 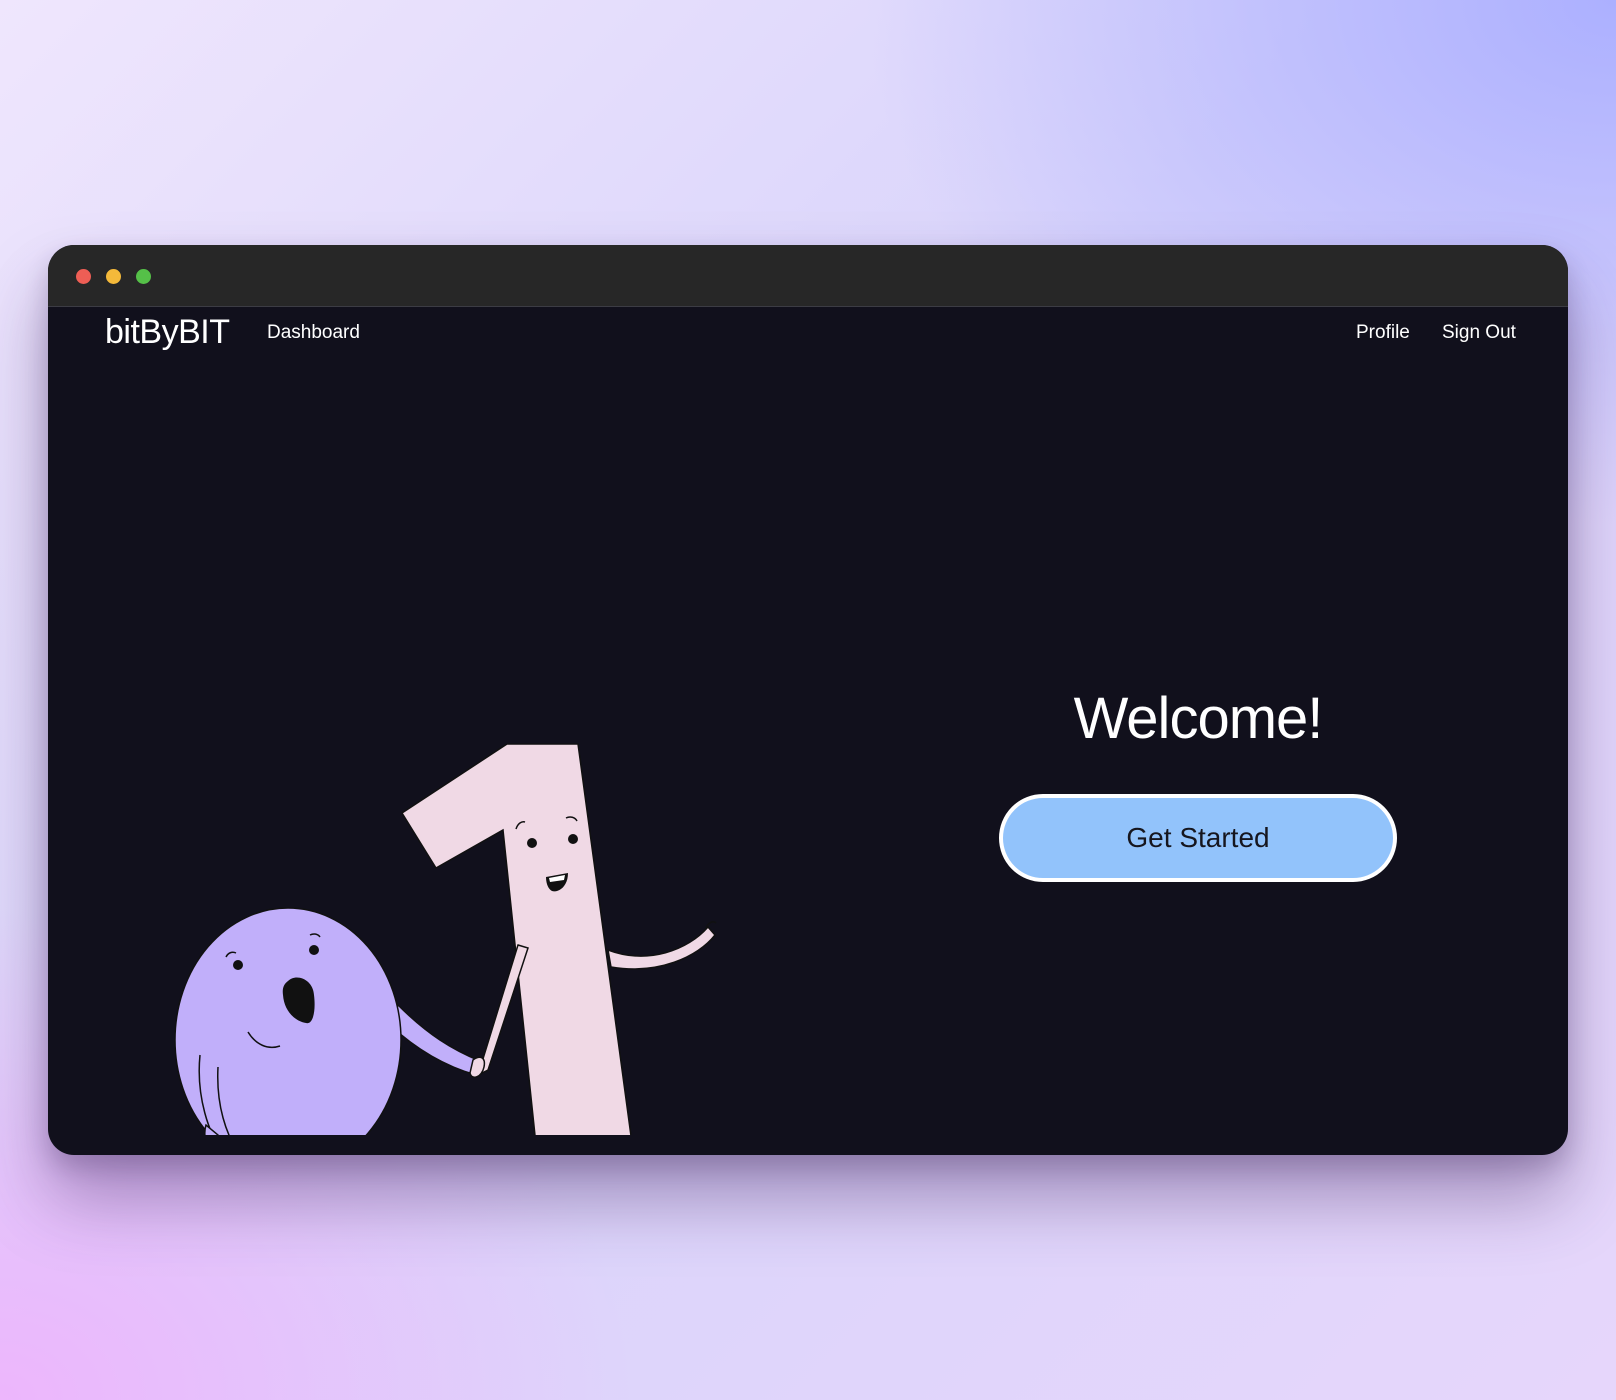 I want to click on minimize-window-button, so click(x=113, y=276).